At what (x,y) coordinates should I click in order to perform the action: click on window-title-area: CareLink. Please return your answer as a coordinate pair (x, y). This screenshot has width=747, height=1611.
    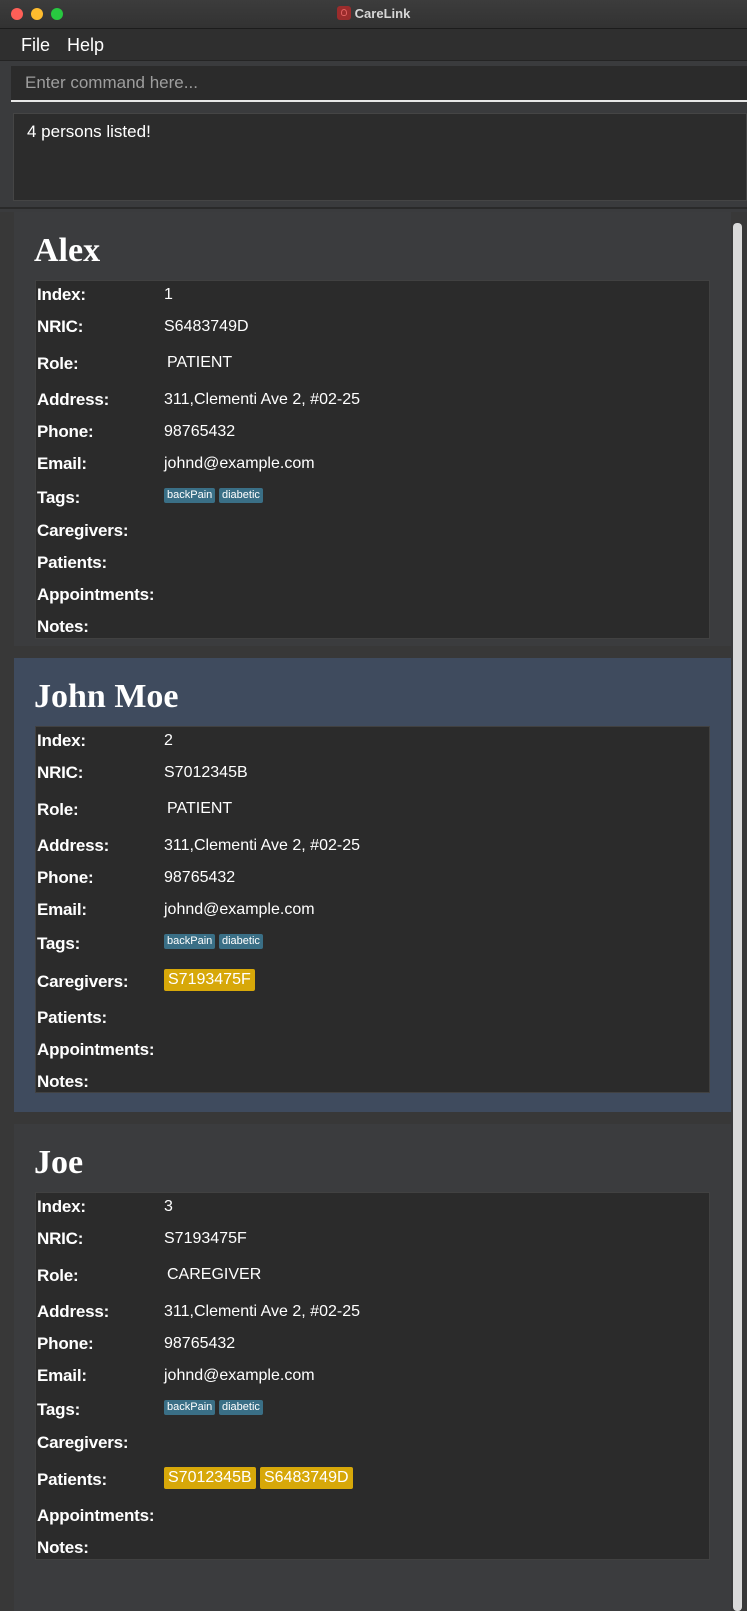
    Looking at the image, I should click on (373, 14).